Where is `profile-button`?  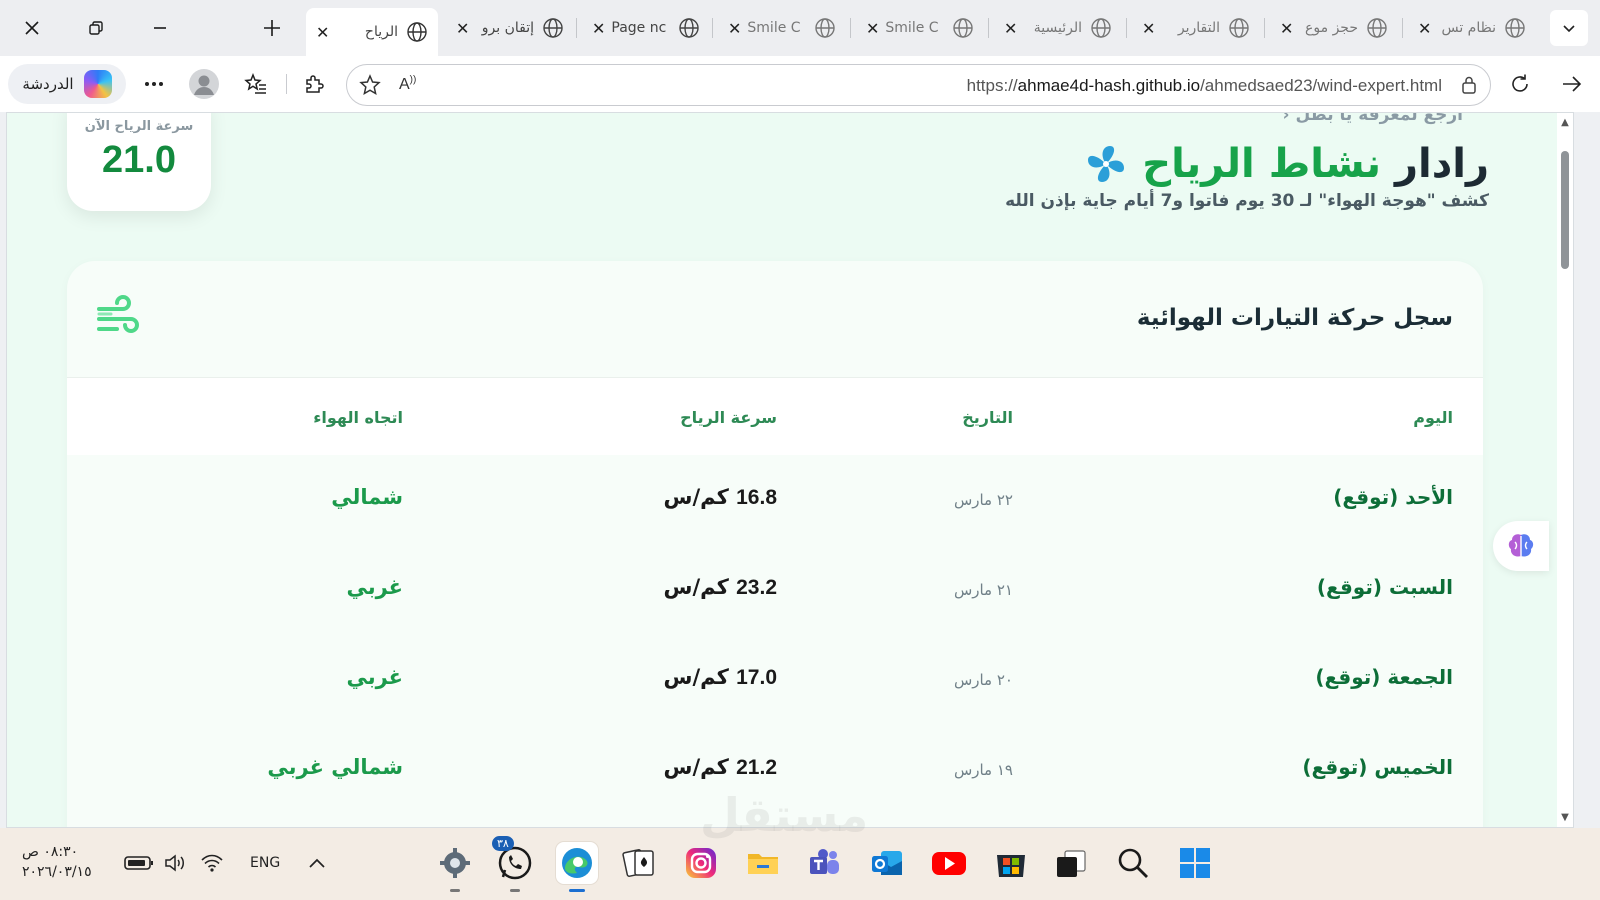 profile-button is located at coordinates (204, 84).